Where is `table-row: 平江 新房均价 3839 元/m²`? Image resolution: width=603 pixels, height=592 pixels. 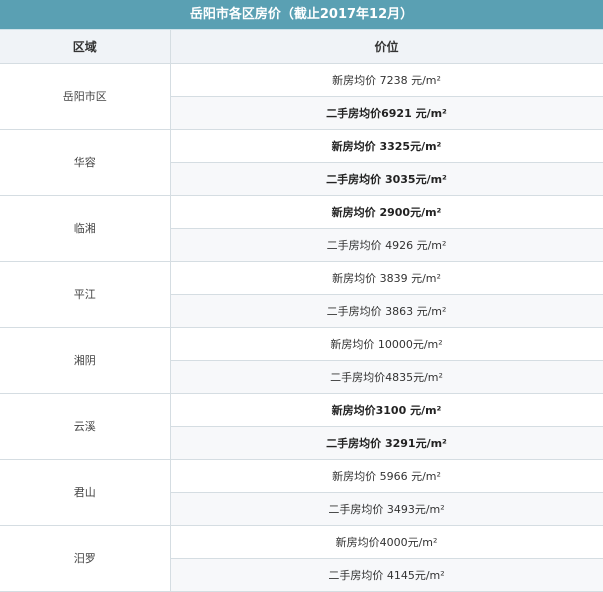
table-row: 平江 新房均价 3839 元/m² is located at coordinates (301, 294).